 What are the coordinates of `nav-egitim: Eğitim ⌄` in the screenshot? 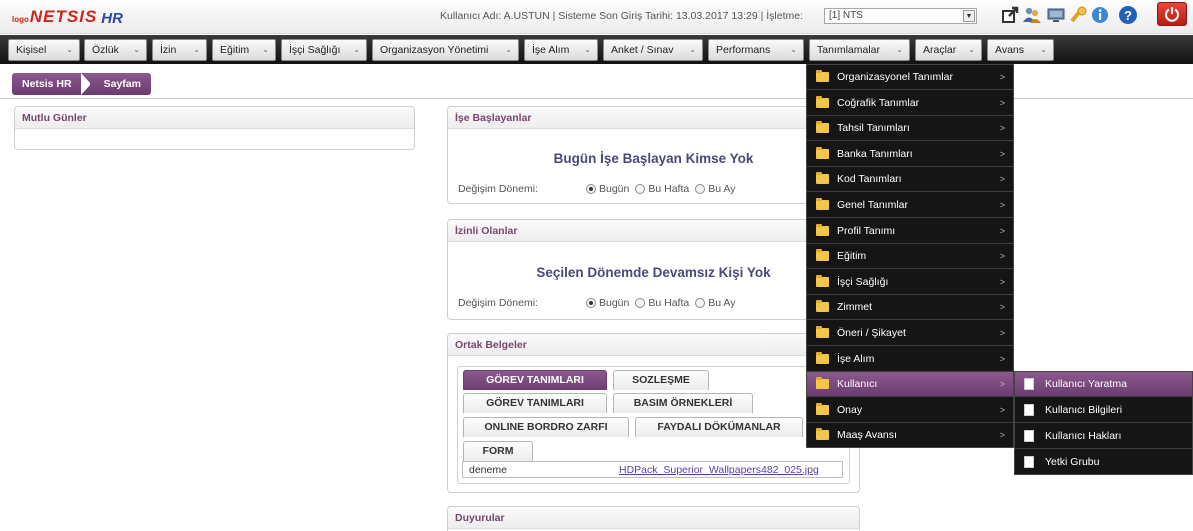 It's located at (244, 50).